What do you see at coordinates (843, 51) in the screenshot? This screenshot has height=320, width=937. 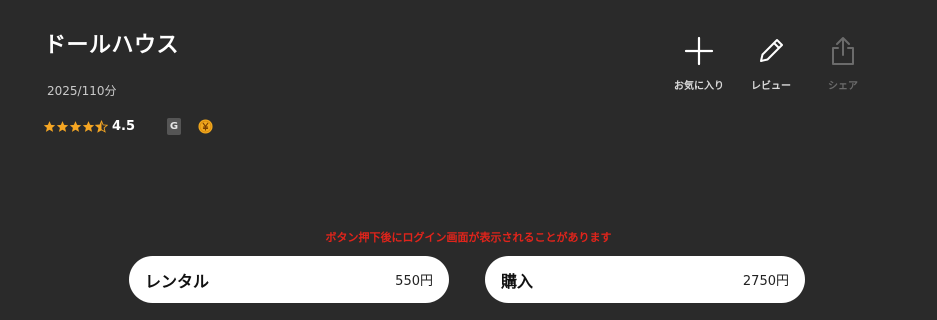 I see `share-icon` at bounding box center [843, 51].